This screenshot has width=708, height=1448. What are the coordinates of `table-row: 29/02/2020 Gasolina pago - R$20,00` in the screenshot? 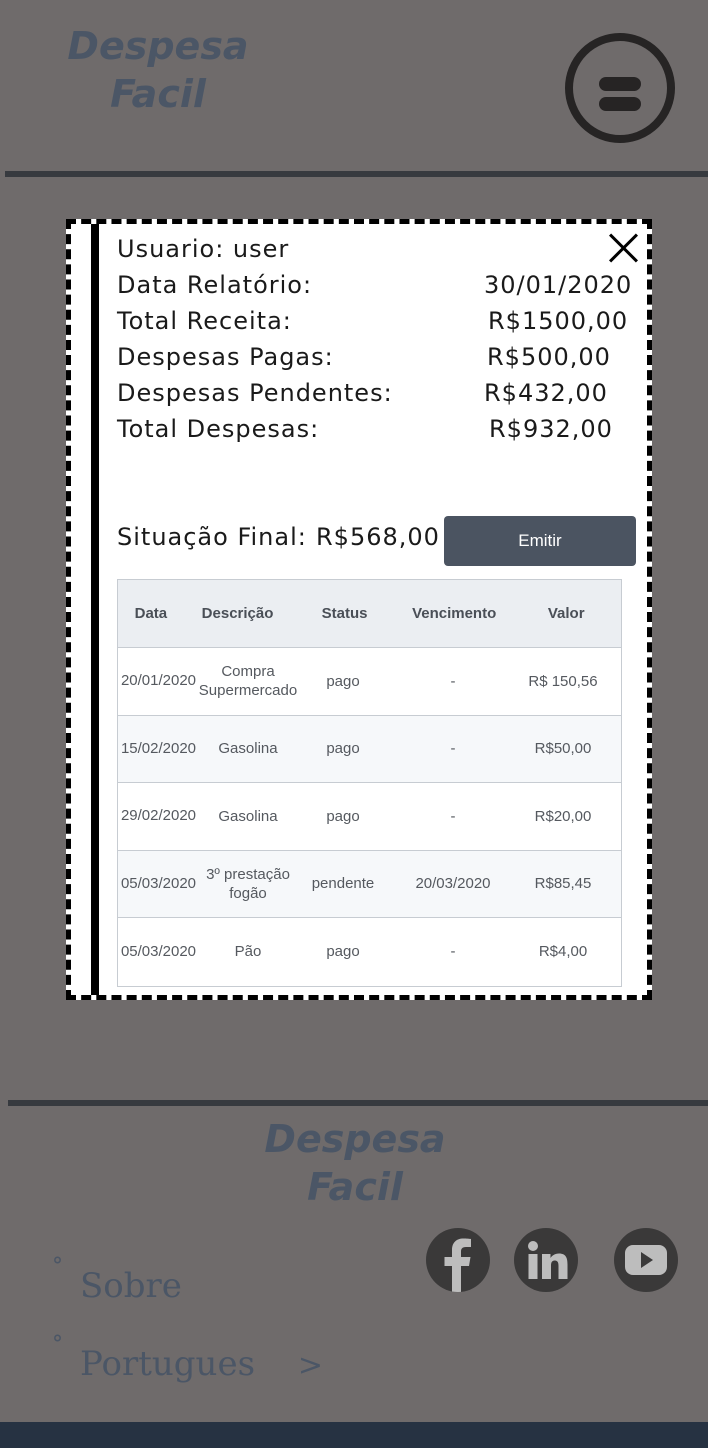 It's located at (369, 817).